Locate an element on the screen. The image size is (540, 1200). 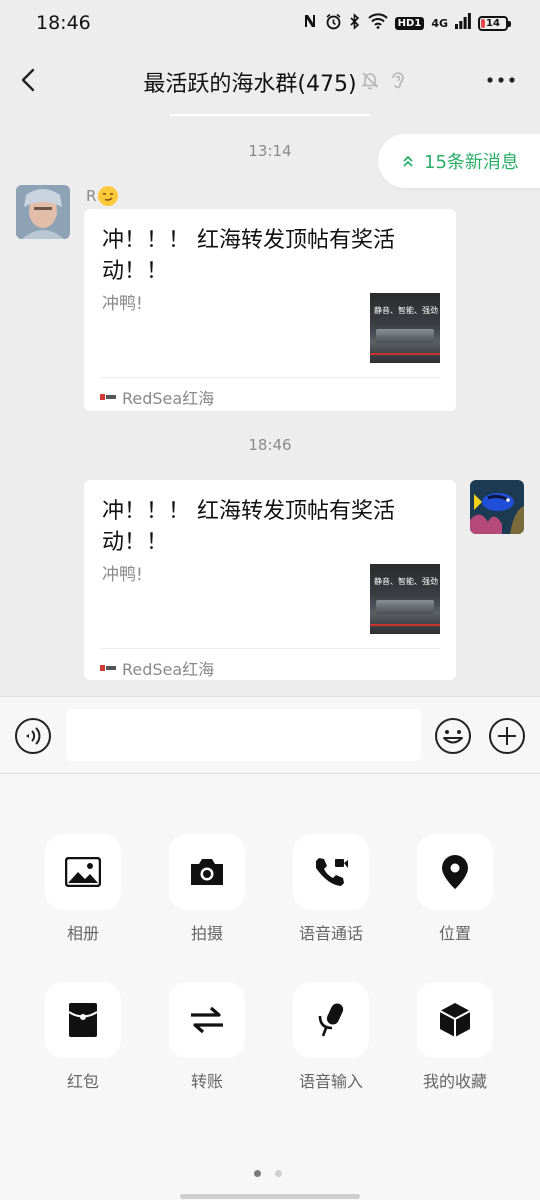
more-button is located at coordinates (501, 79).